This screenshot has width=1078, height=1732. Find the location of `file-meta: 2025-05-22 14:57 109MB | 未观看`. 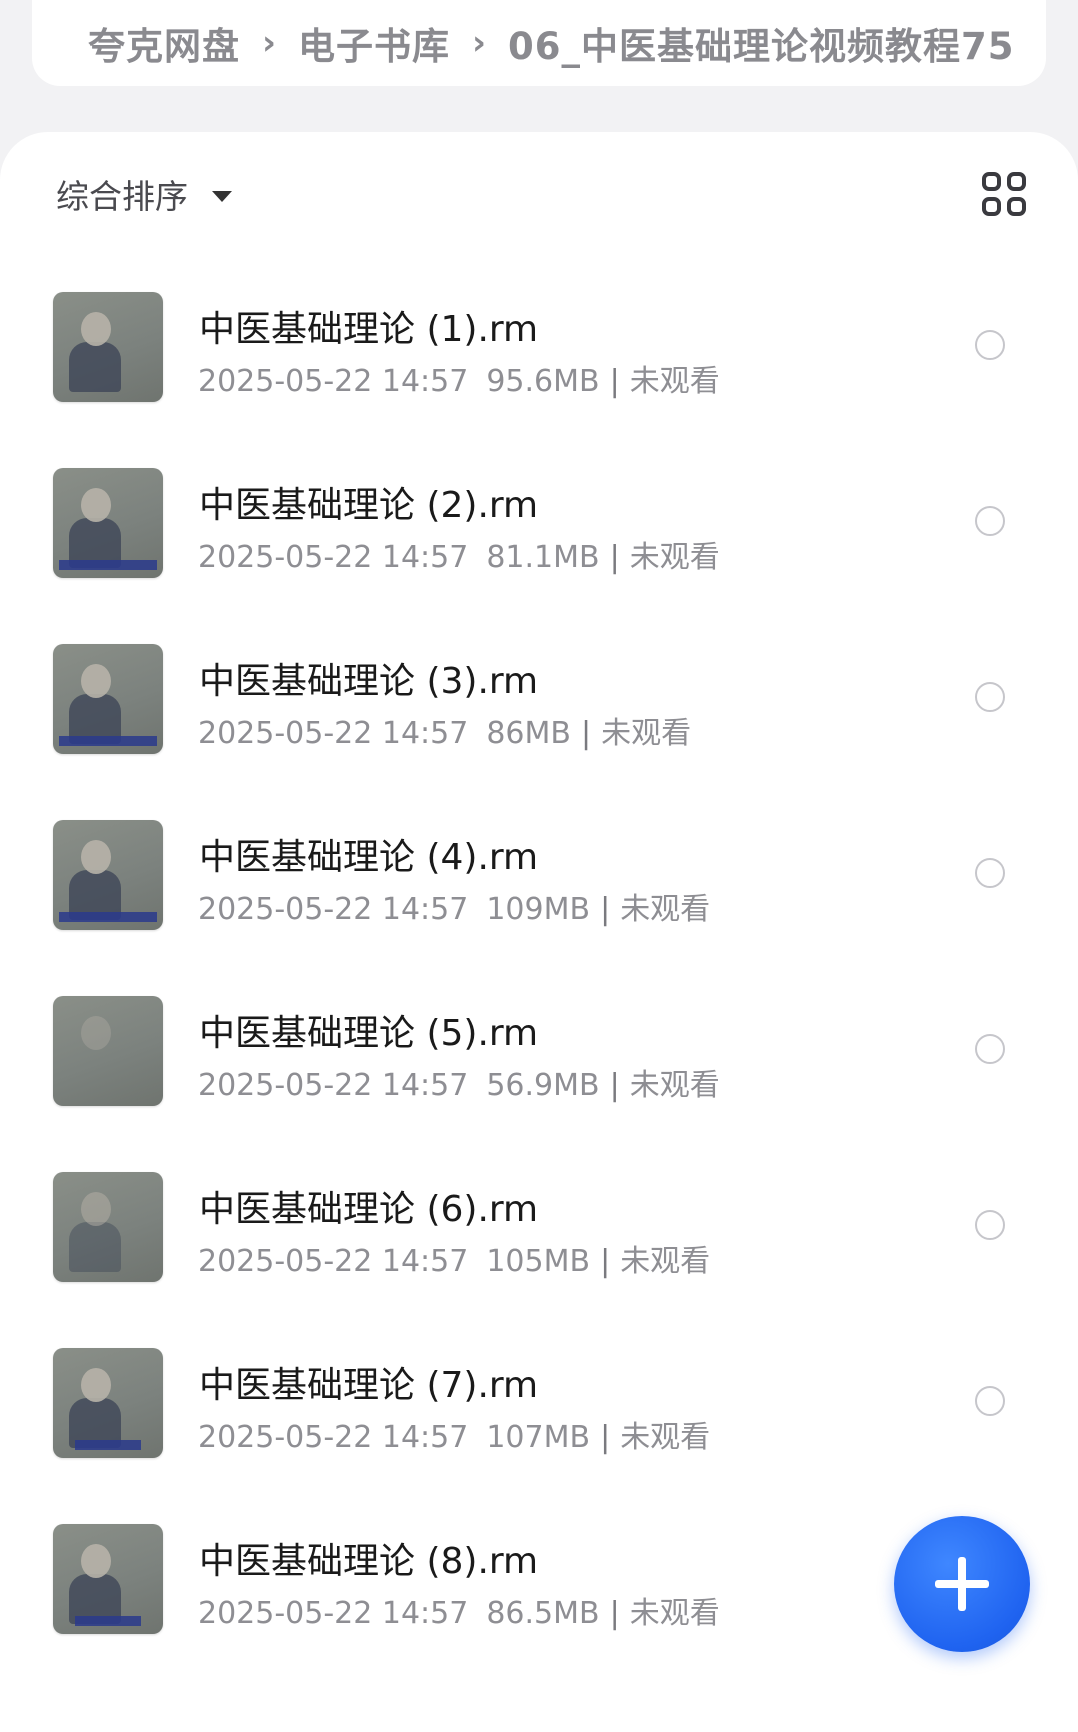

file-meta: 2025-05-22 14:57 109MB | 未观看 is located at coordinates (454, 906).